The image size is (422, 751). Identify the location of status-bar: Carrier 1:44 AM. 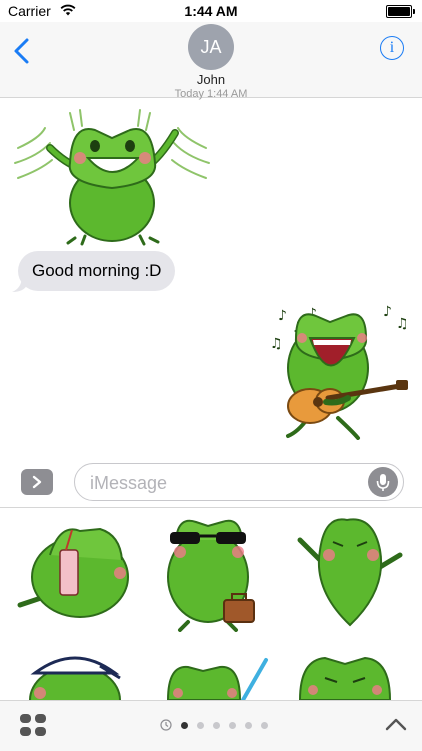
(211, 11).